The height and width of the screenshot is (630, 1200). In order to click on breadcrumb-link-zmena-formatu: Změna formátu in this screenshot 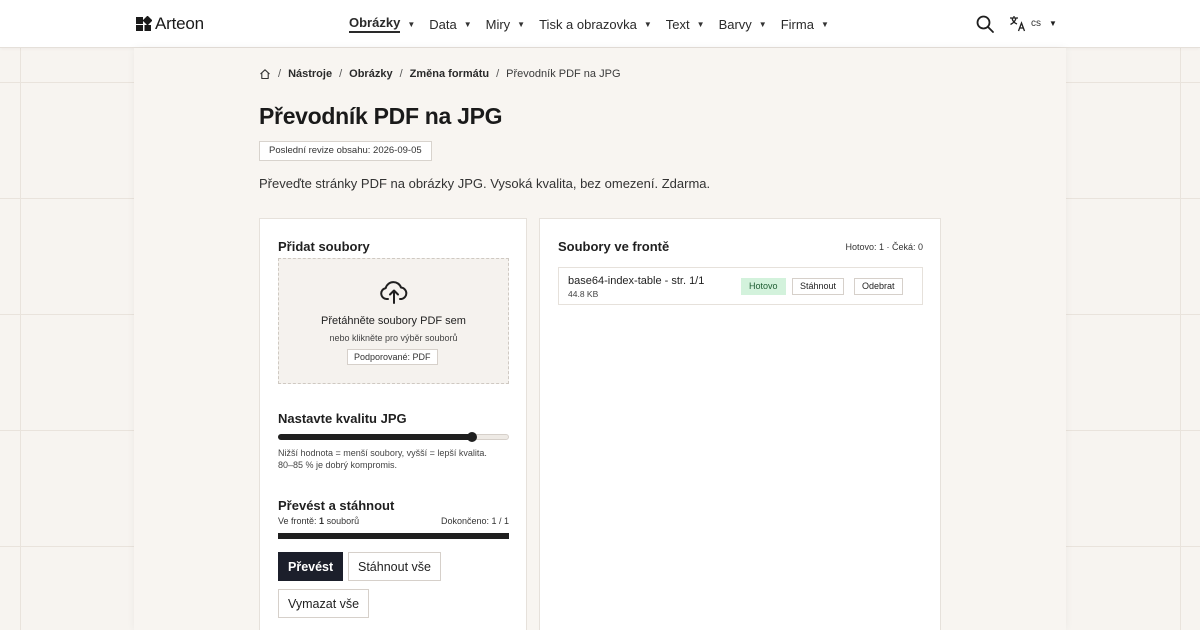, I will do `click(449, 74)`.